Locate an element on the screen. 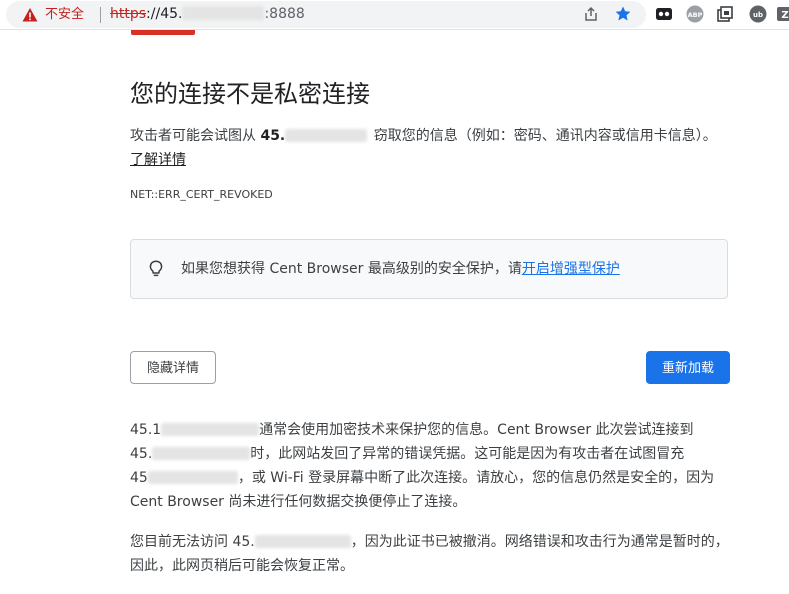 Image resolution: width=789 pixels, height=594 pixels. omnibox-divider is located at coordinates (100, 15).